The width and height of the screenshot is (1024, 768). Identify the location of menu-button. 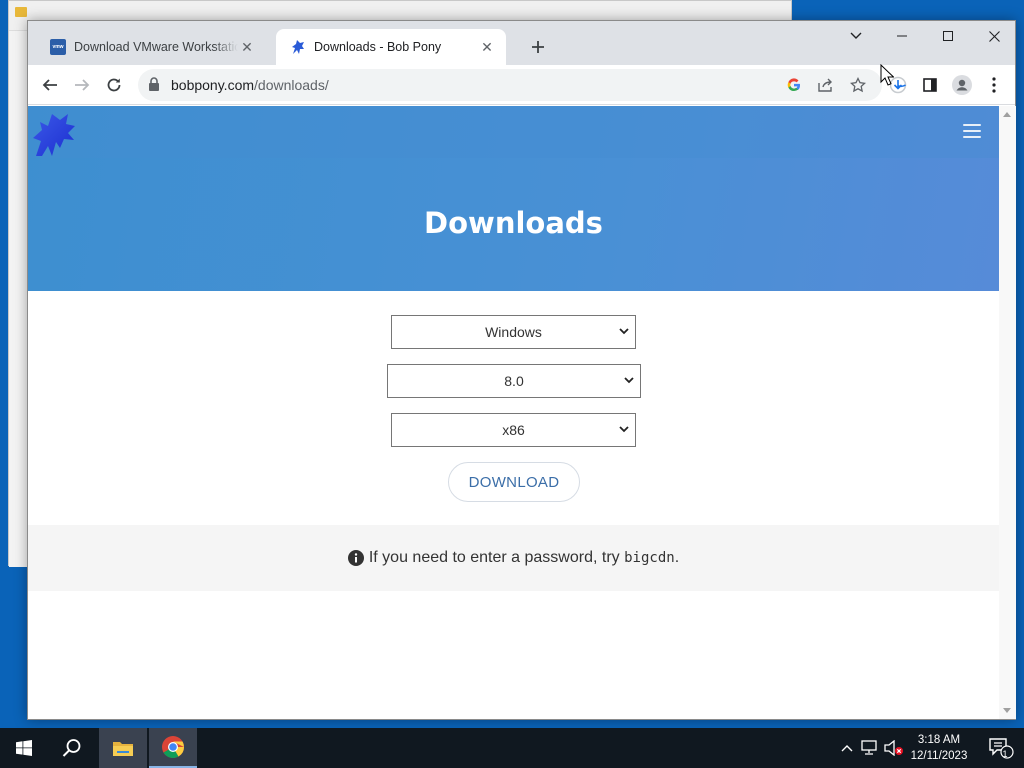
(994, 85).